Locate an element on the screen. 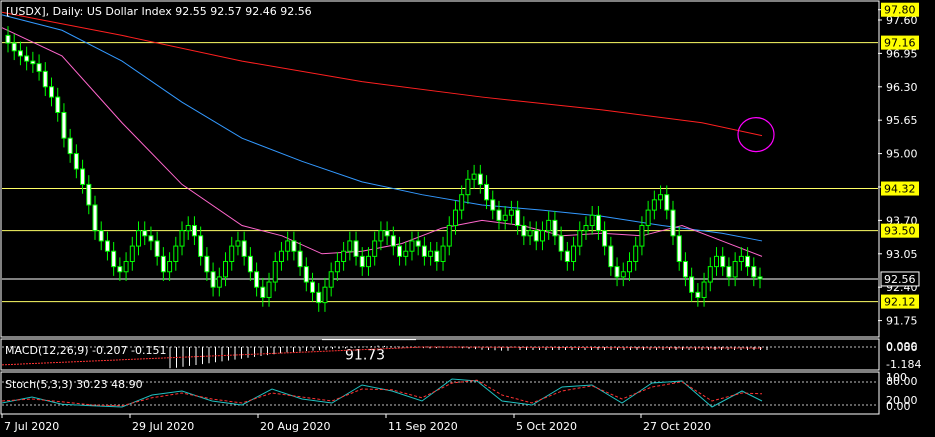 Image resolution: width=935 pixels, height=437 pixels. price-tag-label: 94.32 is located at coordinates (900, 189).